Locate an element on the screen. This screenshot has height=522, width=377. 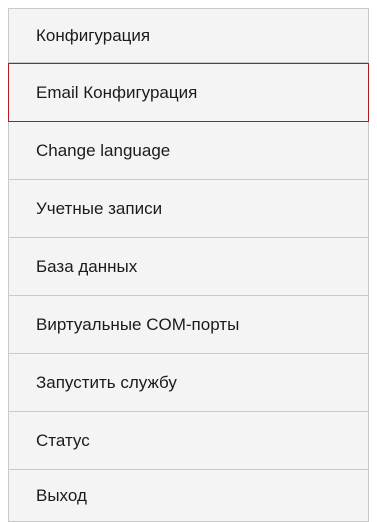
menu-item-label: База данных is located at coordinates (87, 266).